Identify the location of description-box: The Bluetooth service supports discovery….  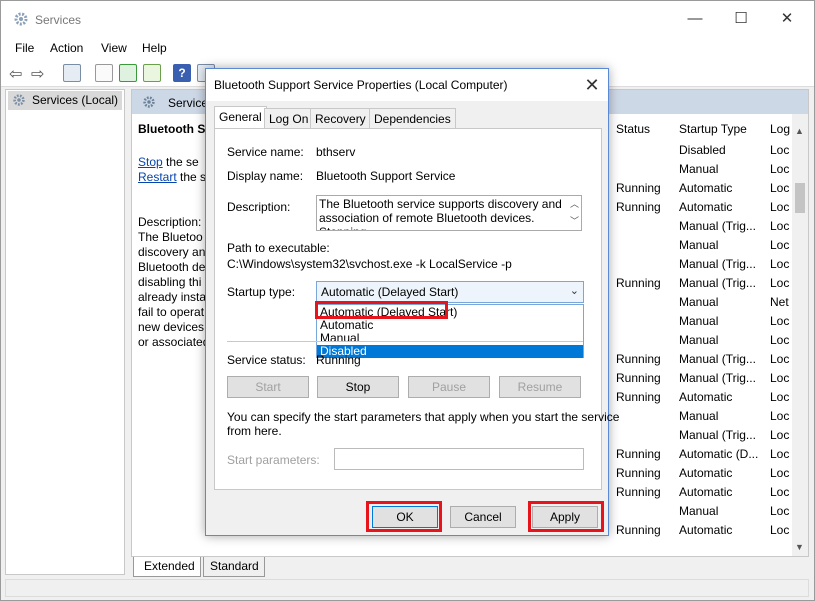
(449, 213).